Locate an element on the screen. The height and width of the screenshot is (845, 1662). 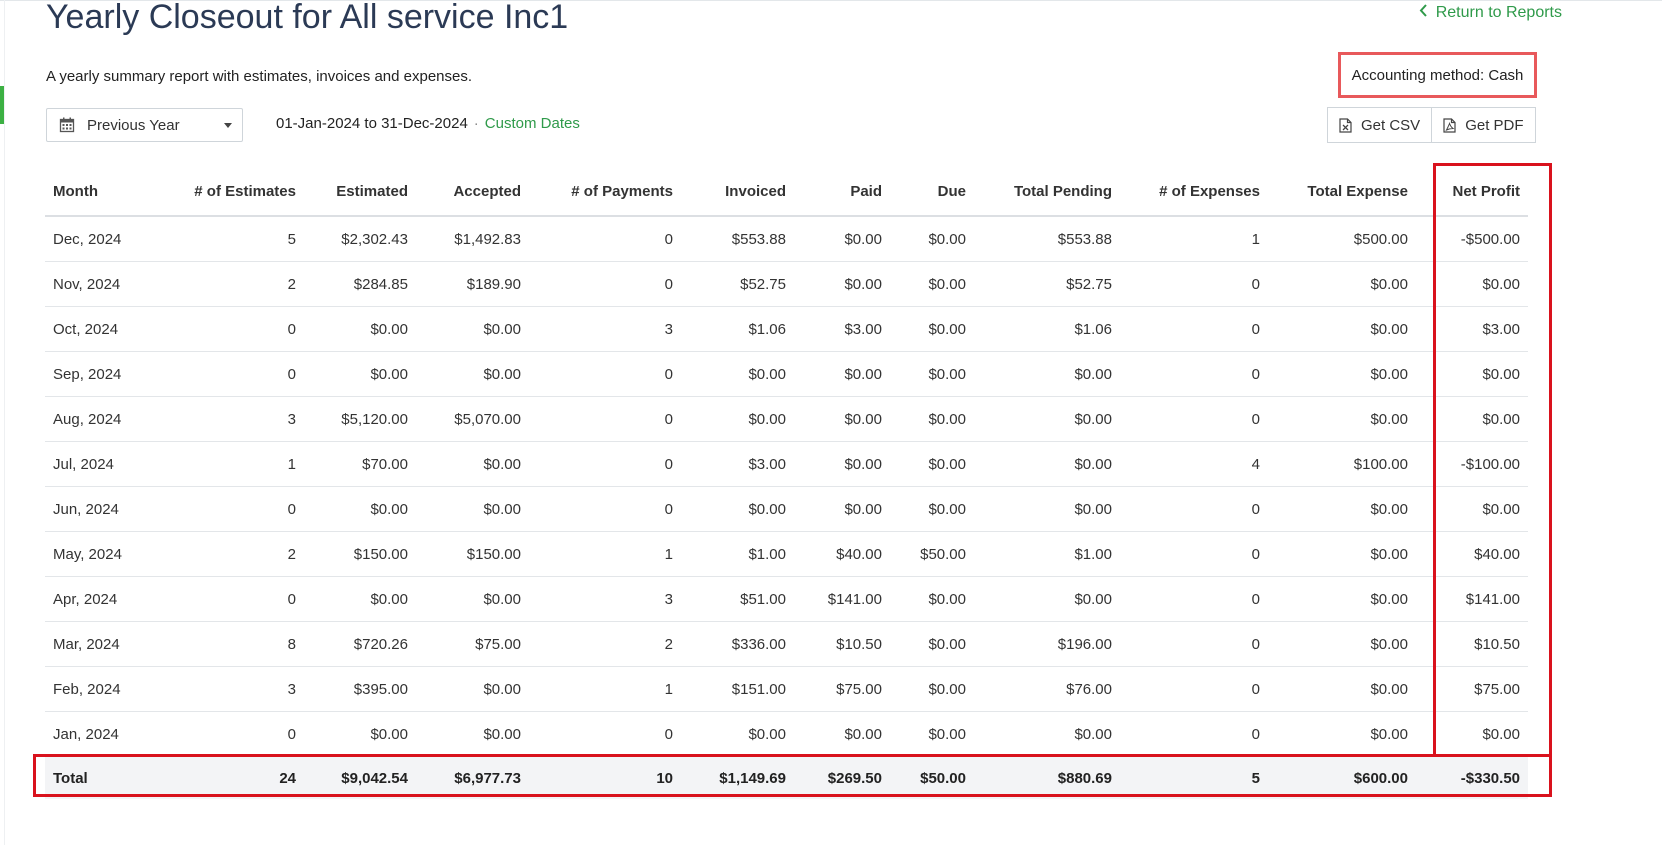
cell-month: Nov, 2024 is located at coordinates (112, 284).